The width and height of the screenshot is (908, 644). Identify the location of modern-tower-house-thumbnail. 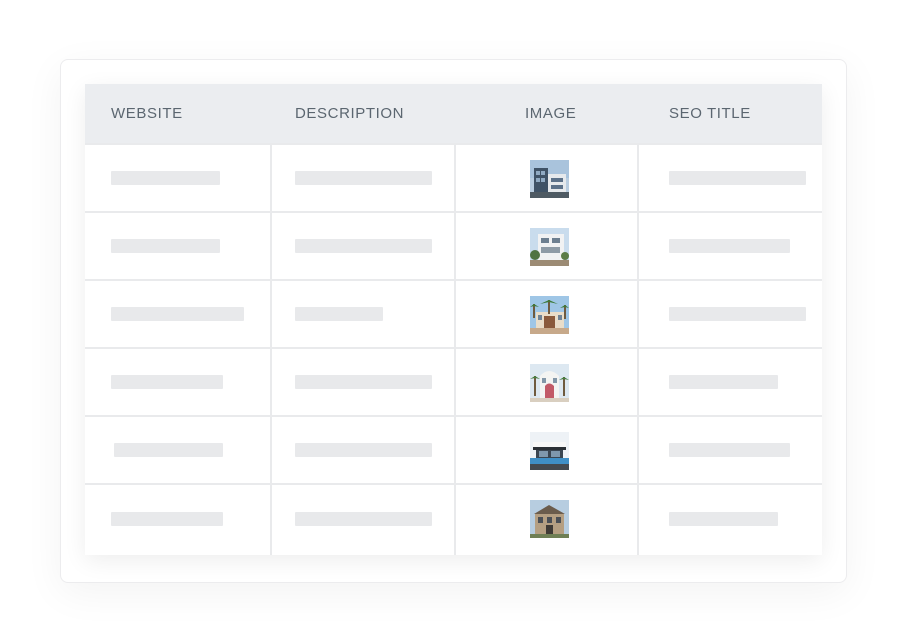
(549, 179).